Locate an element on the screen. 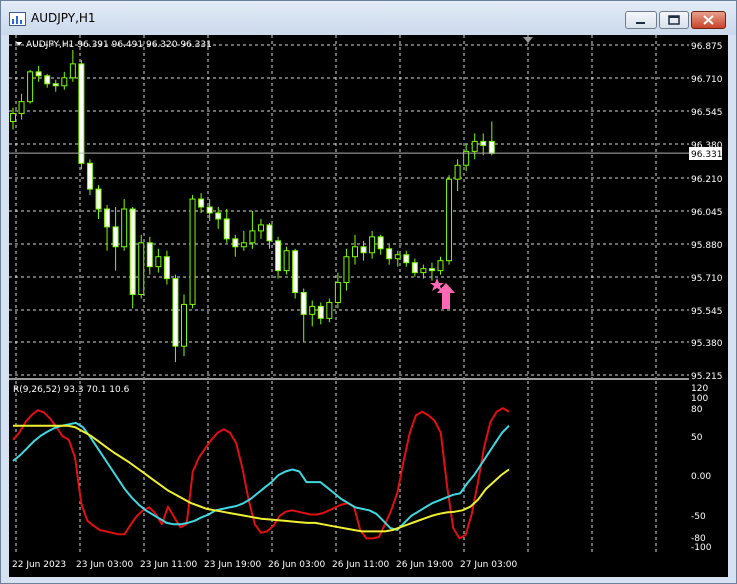 This screenshot has height=584, width=737. maximize-icon is located at coordinates (674, 20).